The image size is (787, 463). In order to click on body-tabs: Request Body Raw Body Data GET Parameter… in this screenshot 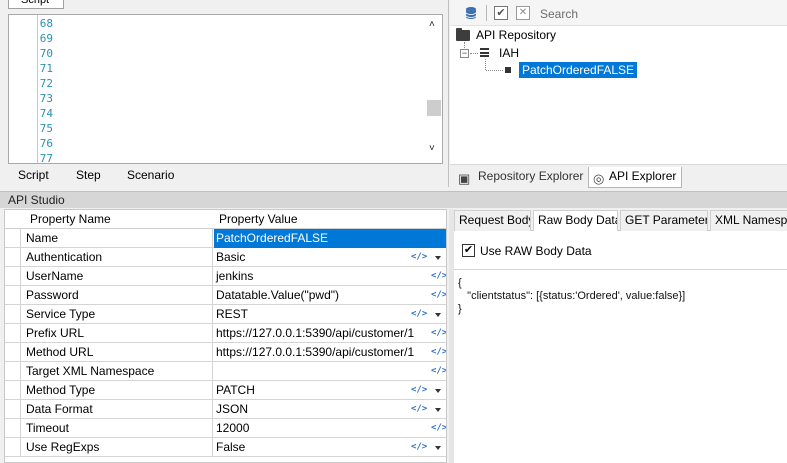, I will do `click(620, 220)`.